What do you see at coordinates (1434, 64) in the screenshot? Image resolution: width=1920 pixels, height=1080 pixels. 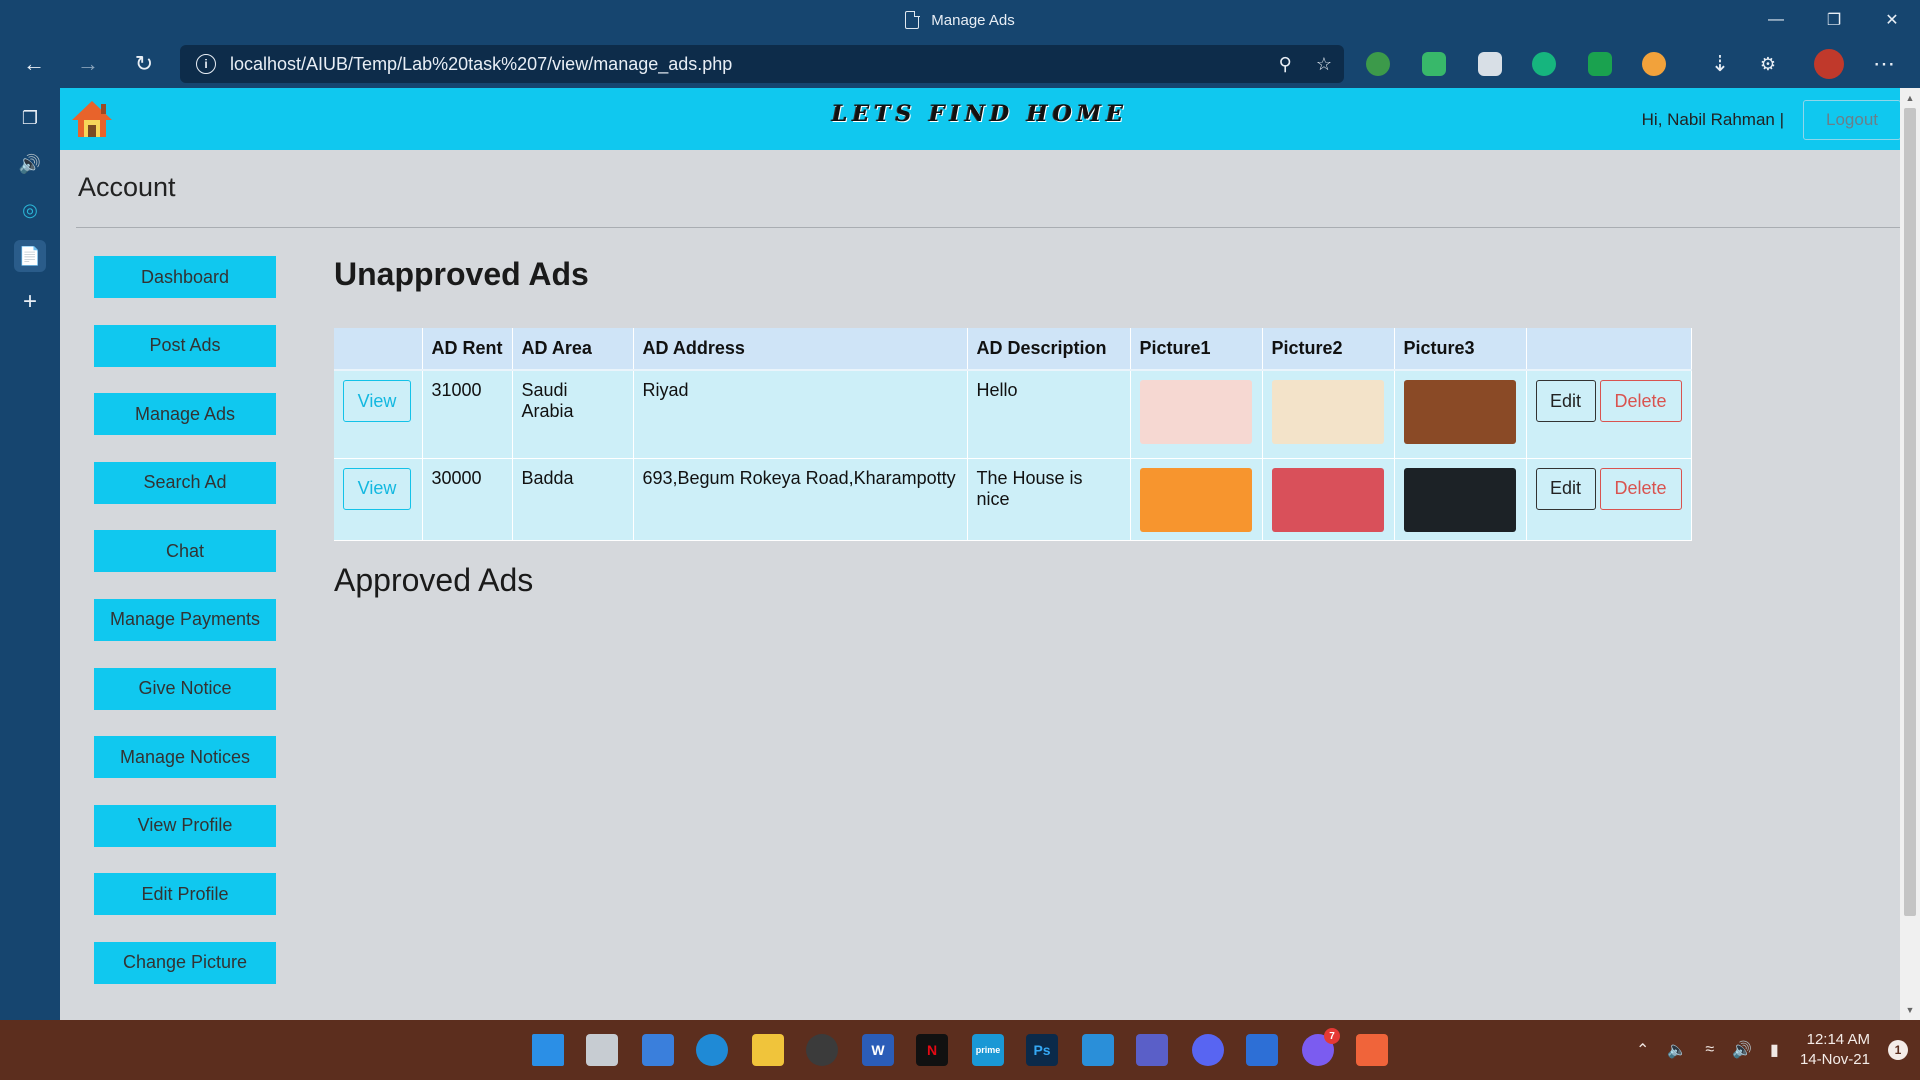 I see `shield-extension-icon` at bounding box center [1434, 64].